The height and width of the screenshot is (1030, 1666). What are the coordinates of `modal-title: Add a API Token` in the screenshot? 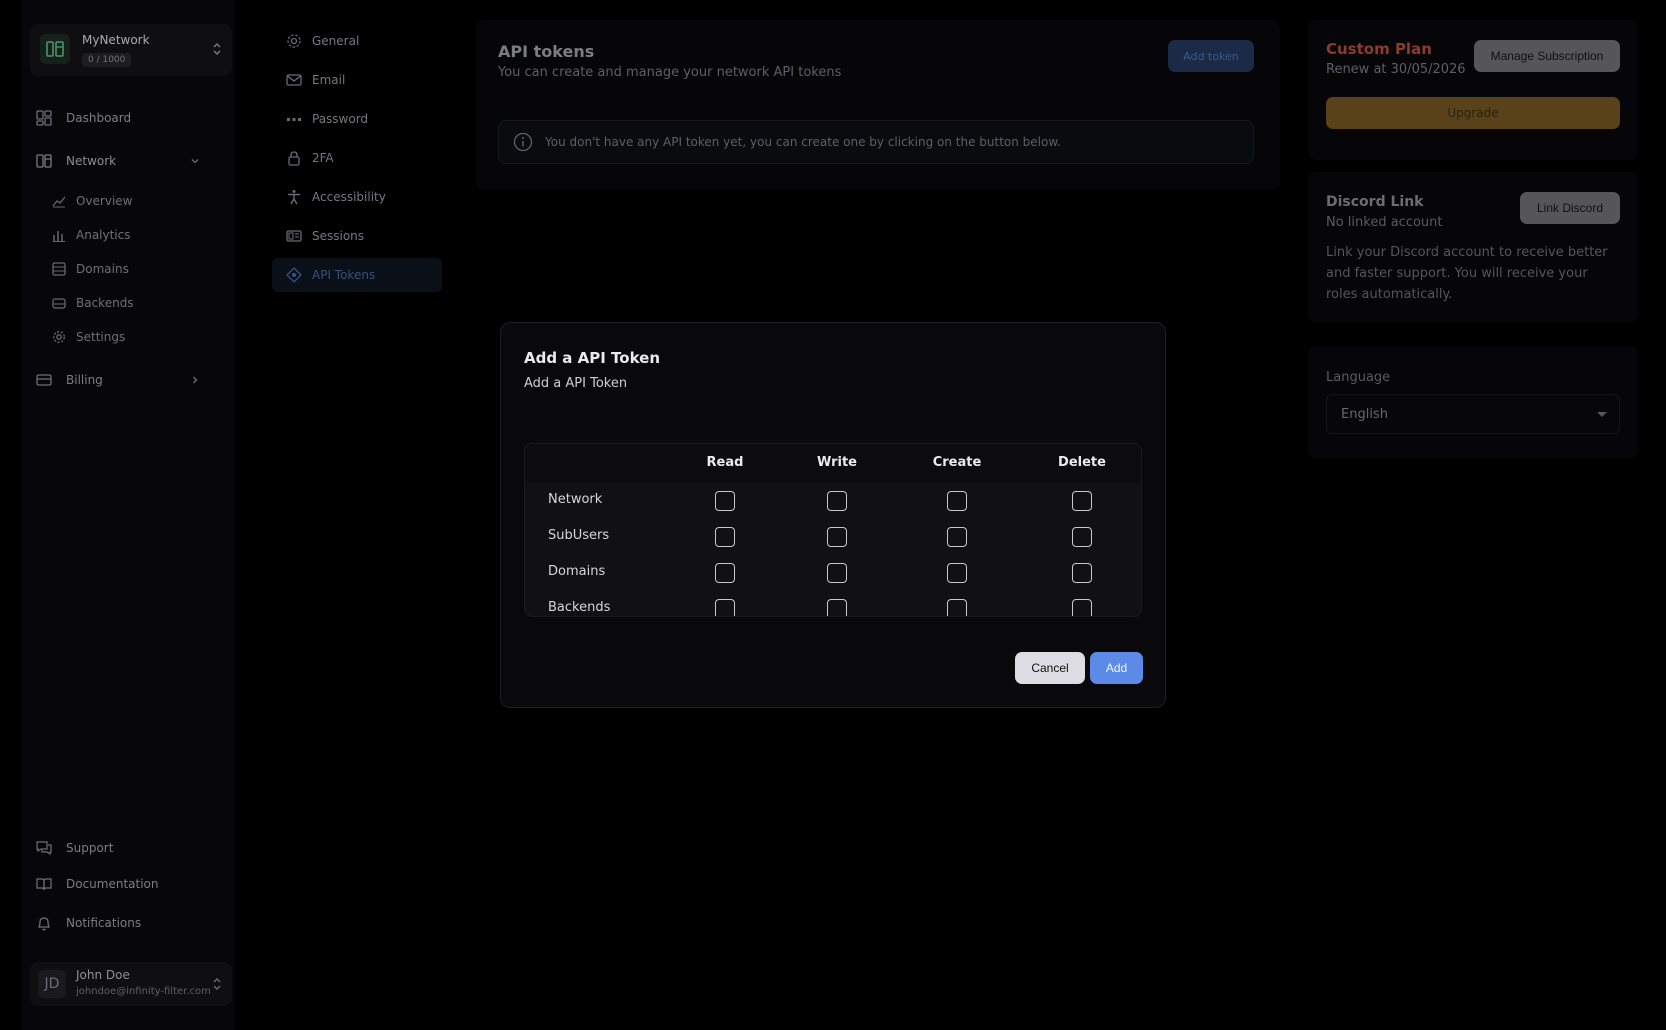 It's located at (592, 358).